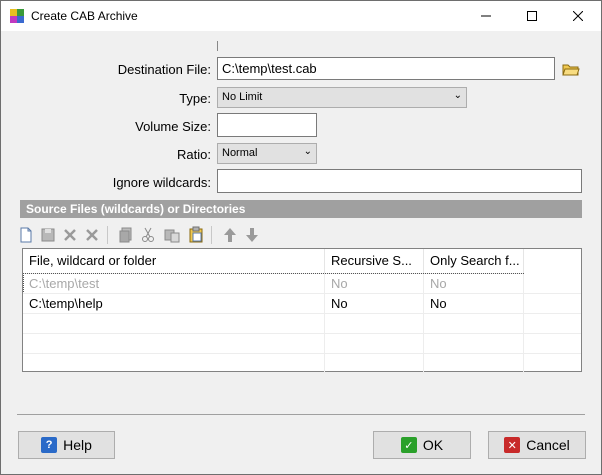  I want to click on ratio-select-value: Normal, so click(240, 153).